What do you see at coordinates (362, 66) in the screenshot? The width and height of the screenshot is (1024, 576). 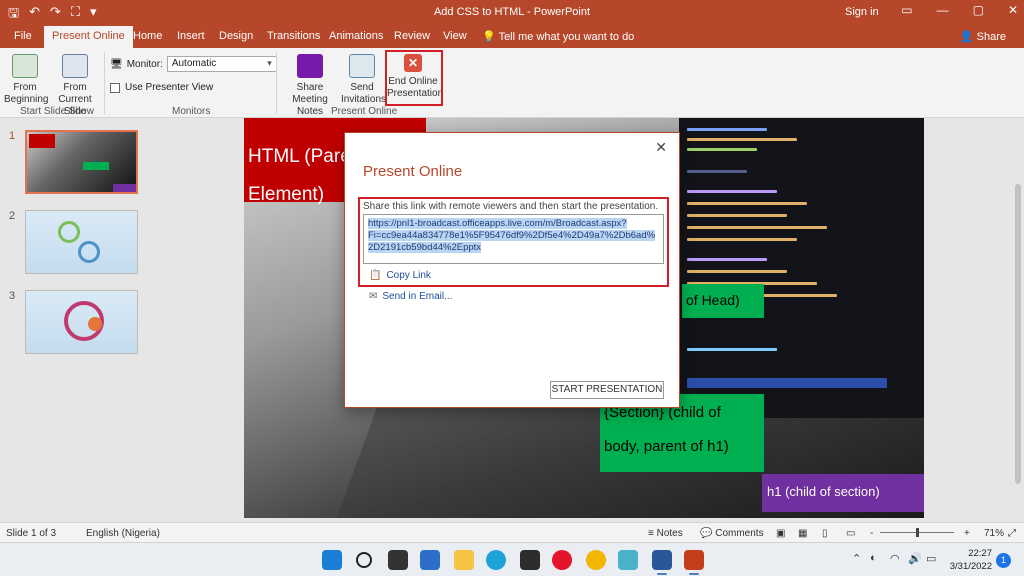 I see `invitation-icon` at bounding box center [362, 66].